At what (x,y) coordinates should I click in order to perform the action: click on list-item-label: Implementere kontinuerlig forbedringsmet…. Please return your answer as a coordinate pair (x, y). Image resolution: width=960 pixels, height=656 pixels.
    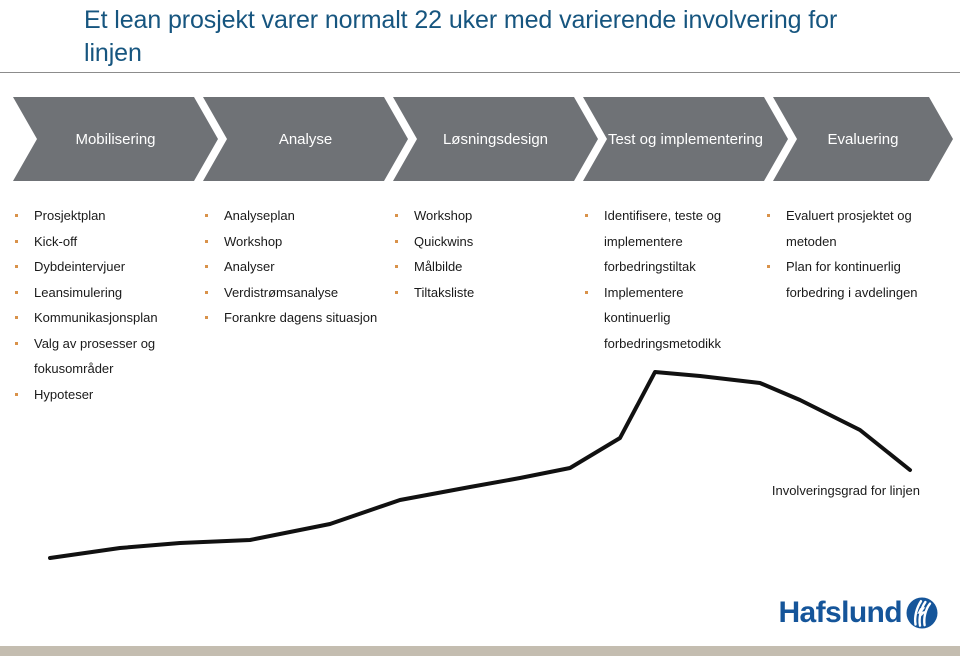
    Looking at the image, I should click on (663, 317).